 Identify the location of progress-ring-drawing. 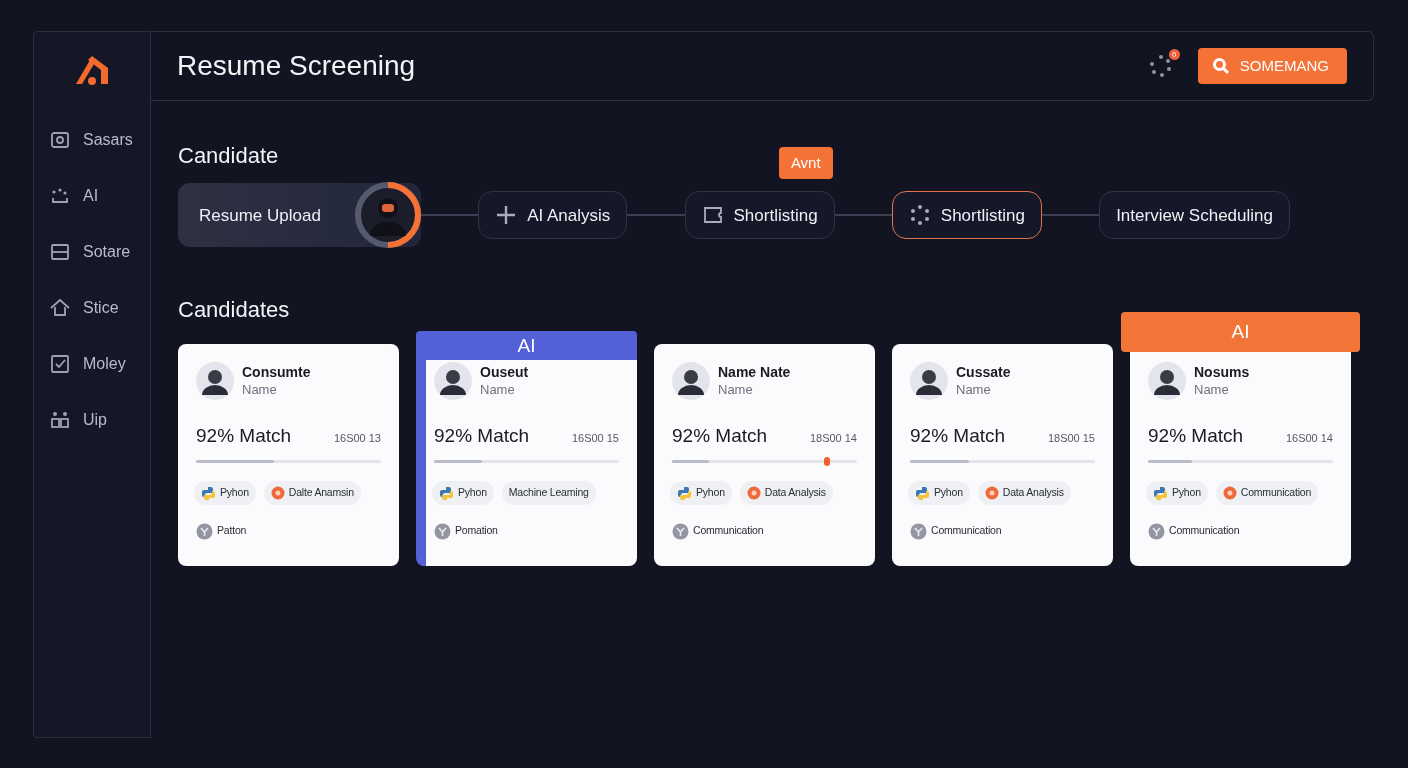
(388, 215).